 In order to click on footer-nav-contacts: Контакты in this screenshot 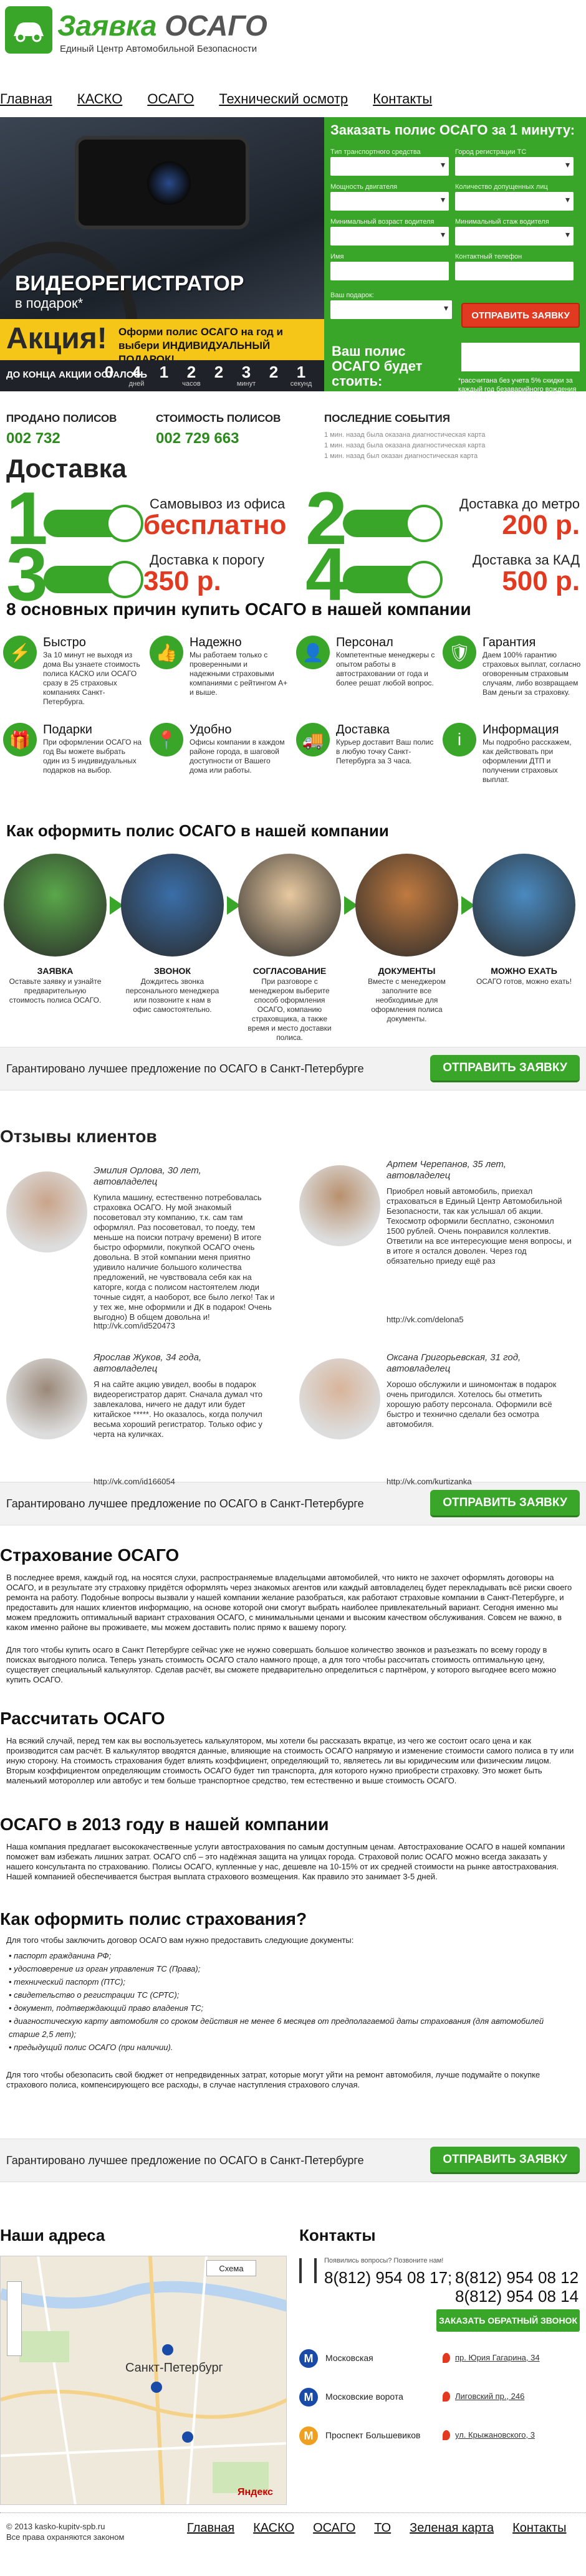, I will do `click(539, 2528)`.